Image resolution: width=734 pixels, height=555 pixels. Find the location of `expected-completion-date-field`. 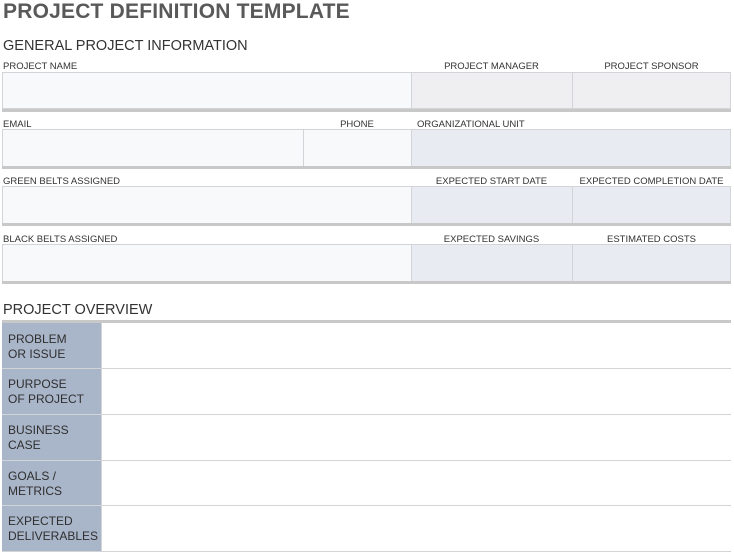

expected-completion-date-field is located at coordinates (651, 205).